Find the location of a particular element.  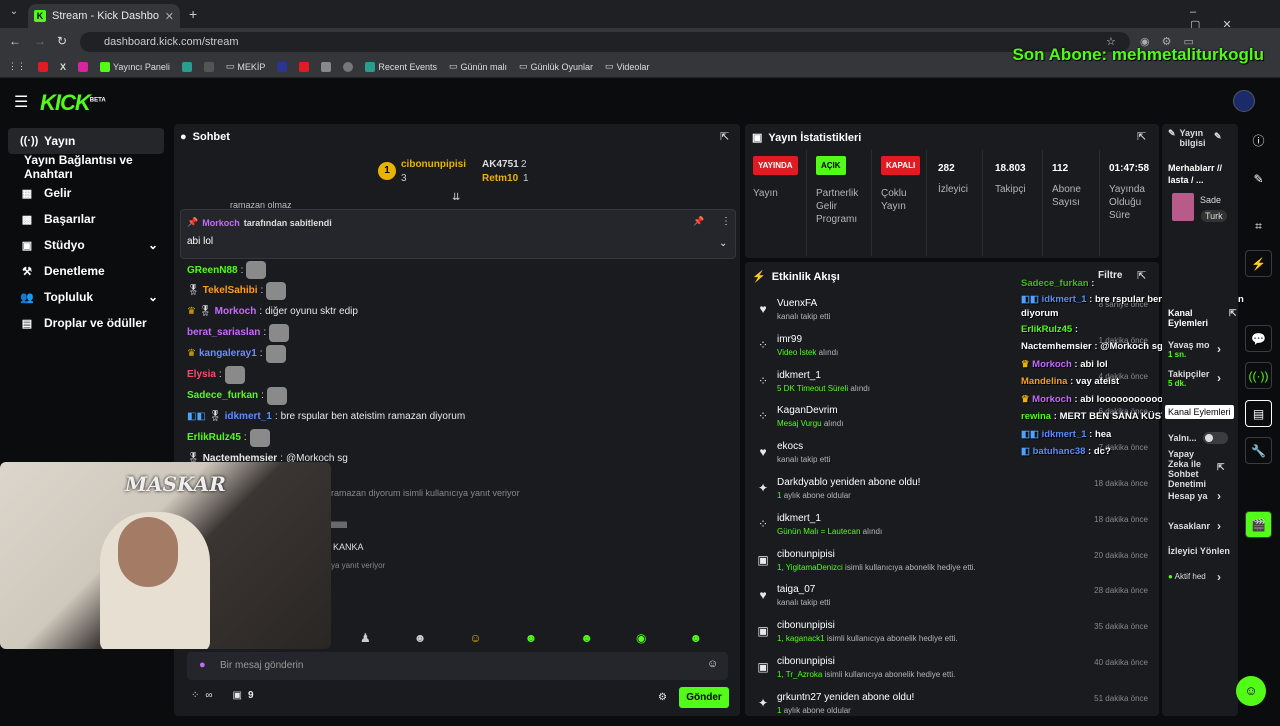

chat-username: Sadece_furkan is located at coordinates (222, 395).